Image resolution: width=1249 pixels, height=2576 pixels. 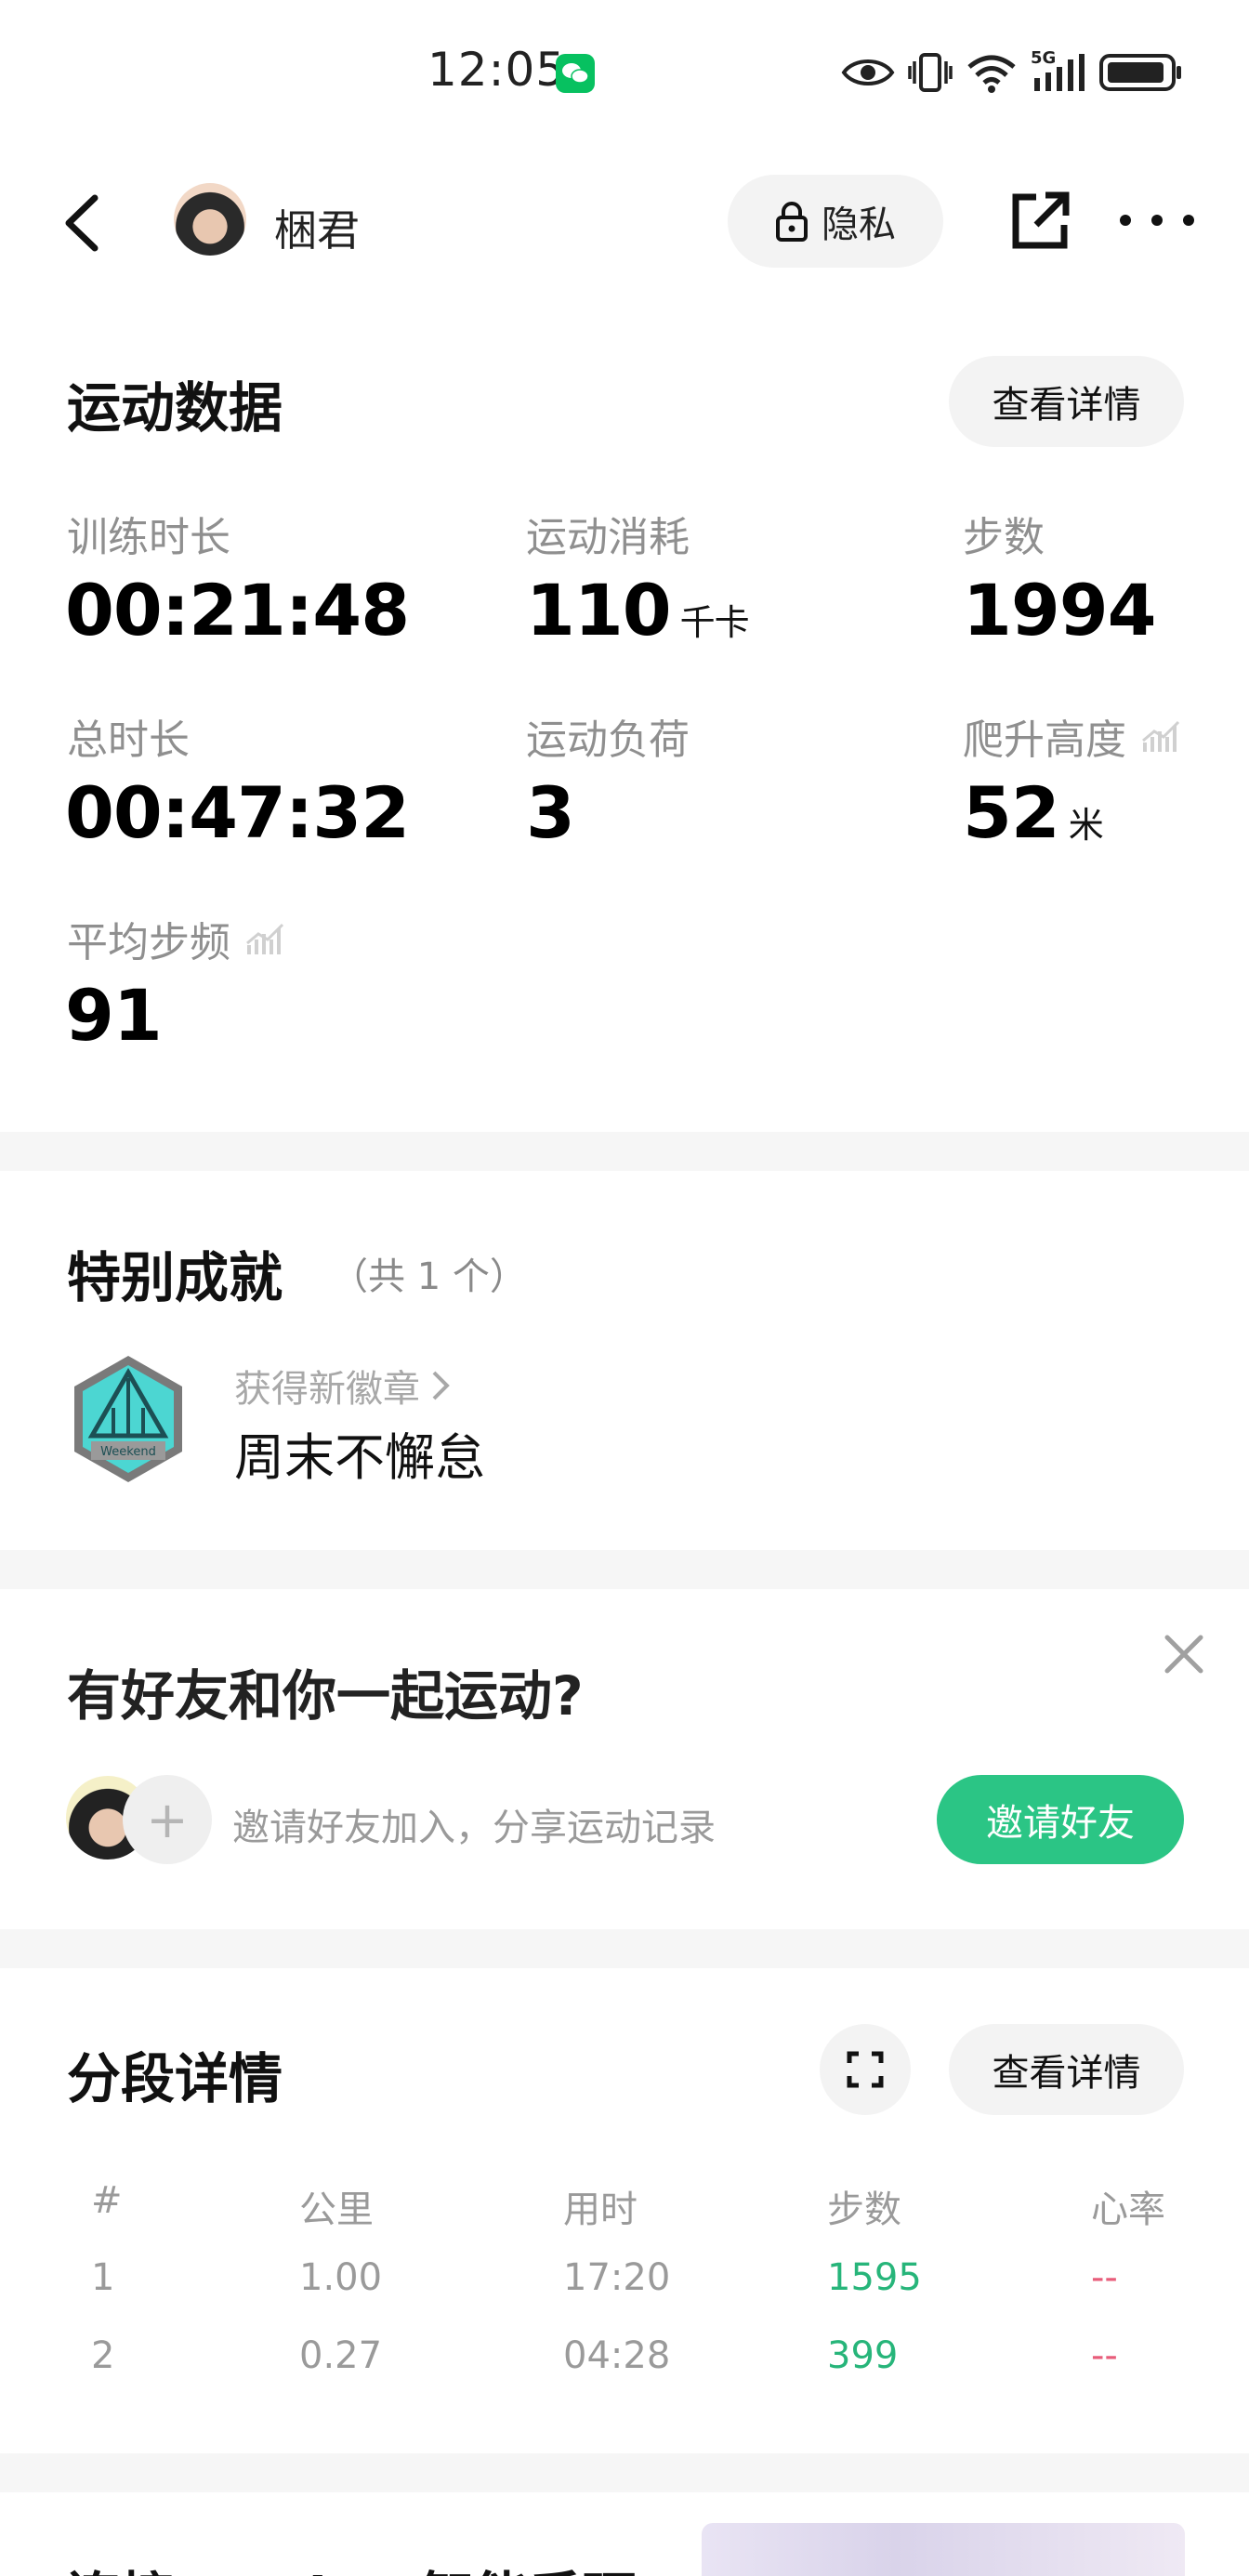 I want to click on column-header-steps: 步数, so click(x=864, y=2209).